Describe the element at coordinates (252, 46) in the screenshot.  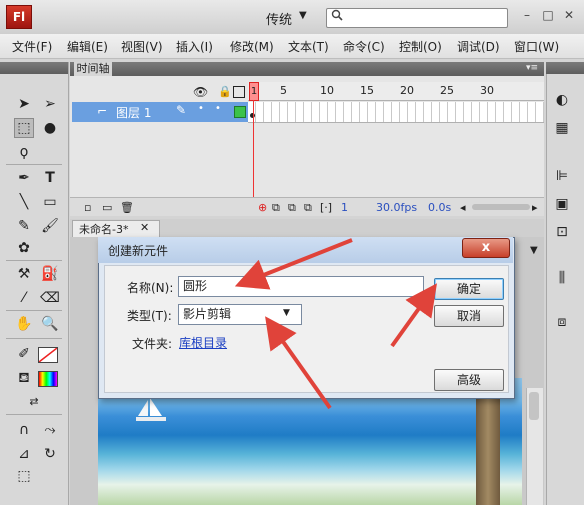
I see `menu-modify: 修改(M)` at that location.